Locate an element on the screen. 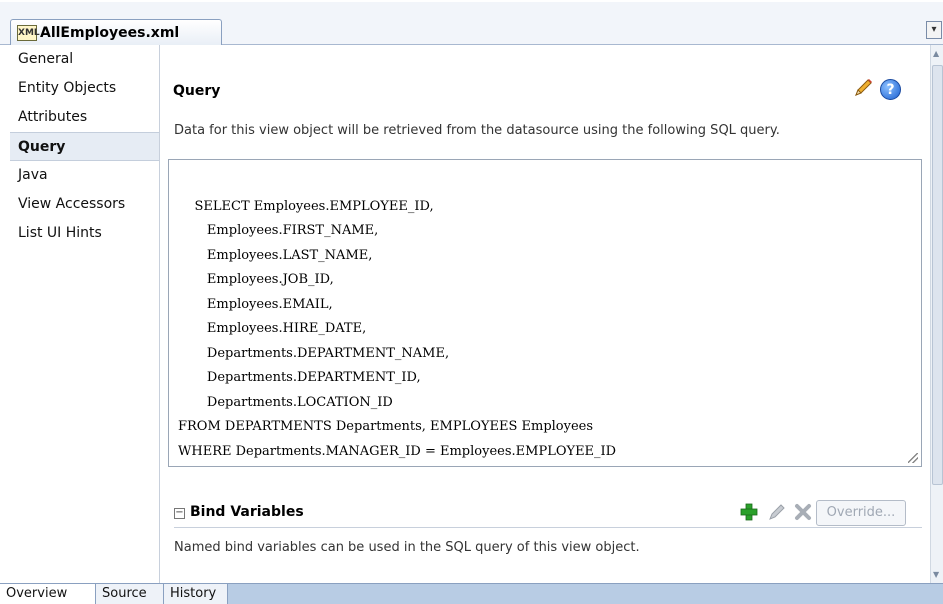 The width and height of the screenshot is (943, 604). pencil-icon is located at coordinates (863, 88).